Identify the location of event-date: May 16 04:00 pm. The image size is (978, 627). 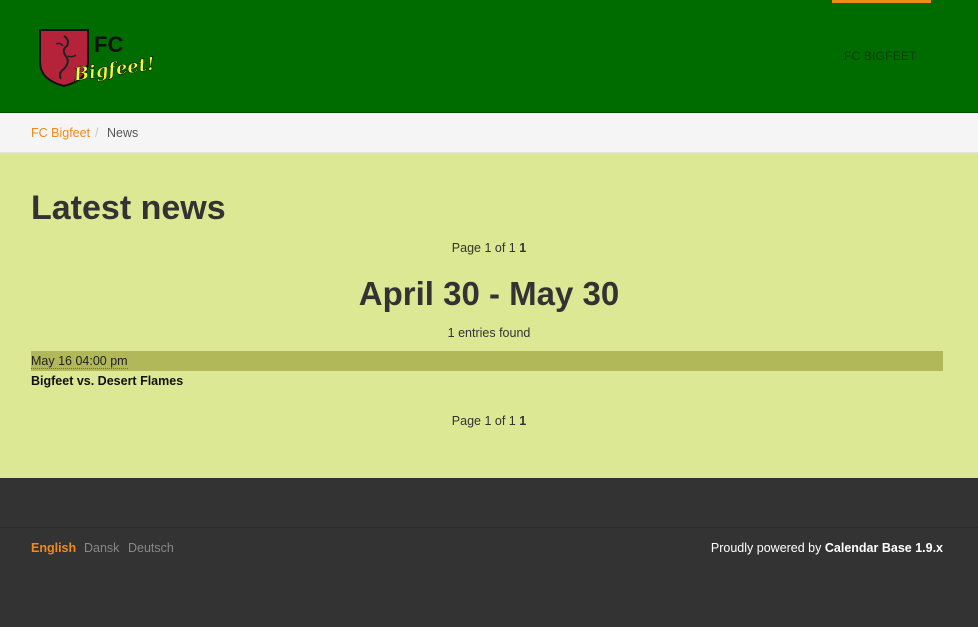
(79, 361).